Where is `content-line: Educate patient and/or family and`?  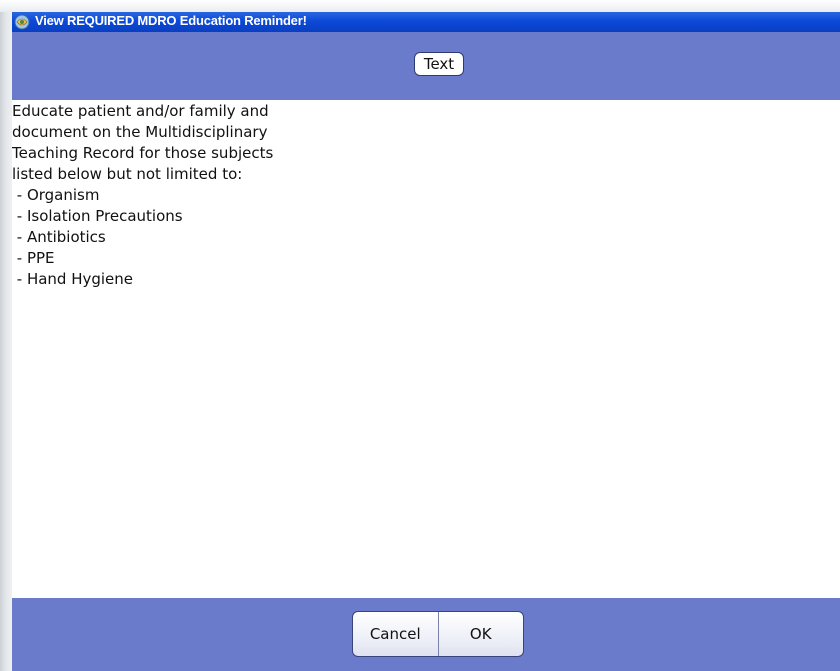 content-line: Educate patient and/or family and is located at coordinates (140, 111).